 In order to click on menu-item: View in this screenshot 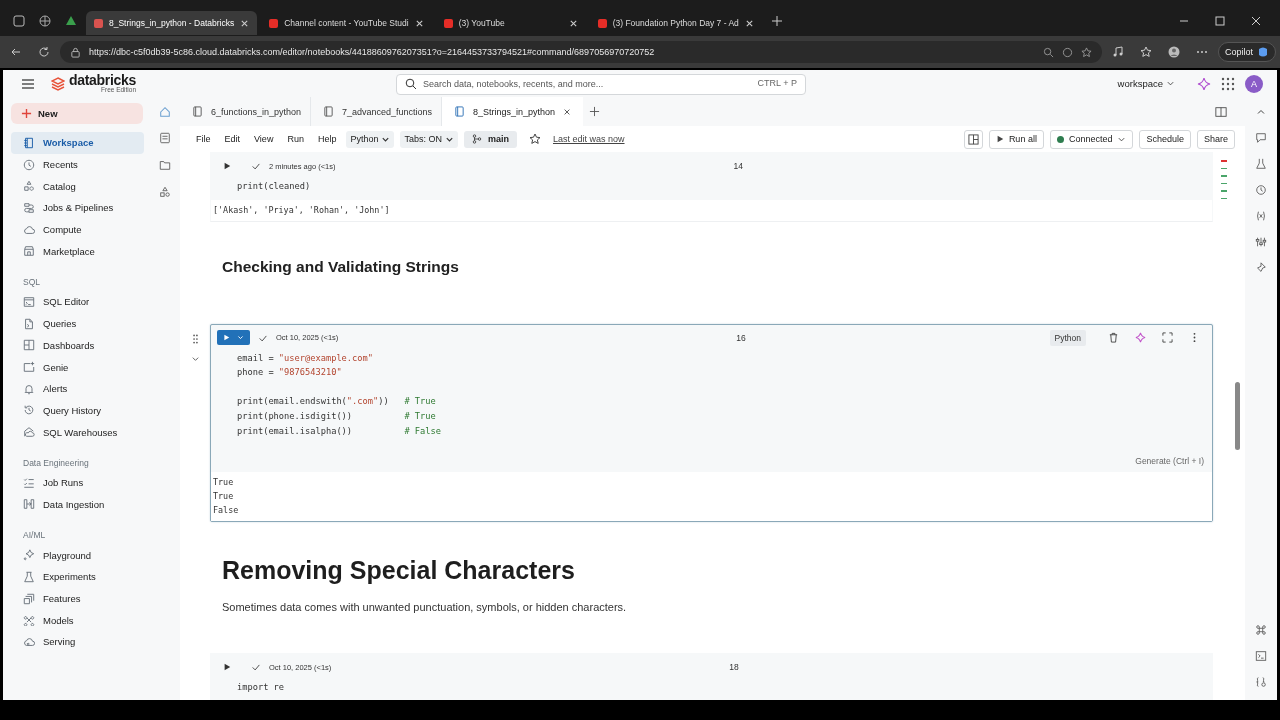, I will do `click(264, 139)`.